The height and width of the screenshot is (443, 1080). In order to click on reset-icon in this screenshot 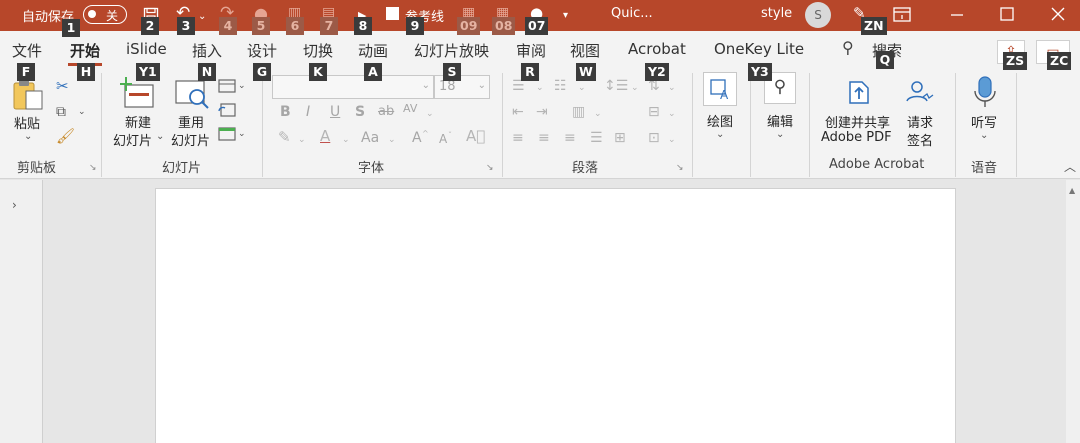, I will do `click(227, 111)`.